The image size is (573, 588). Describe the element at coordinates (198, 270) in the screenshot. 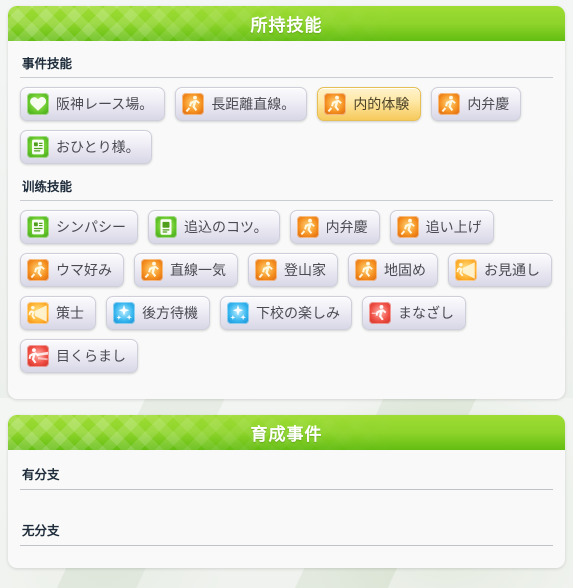

I see `skill-badge-label: 直線一気` at that location.